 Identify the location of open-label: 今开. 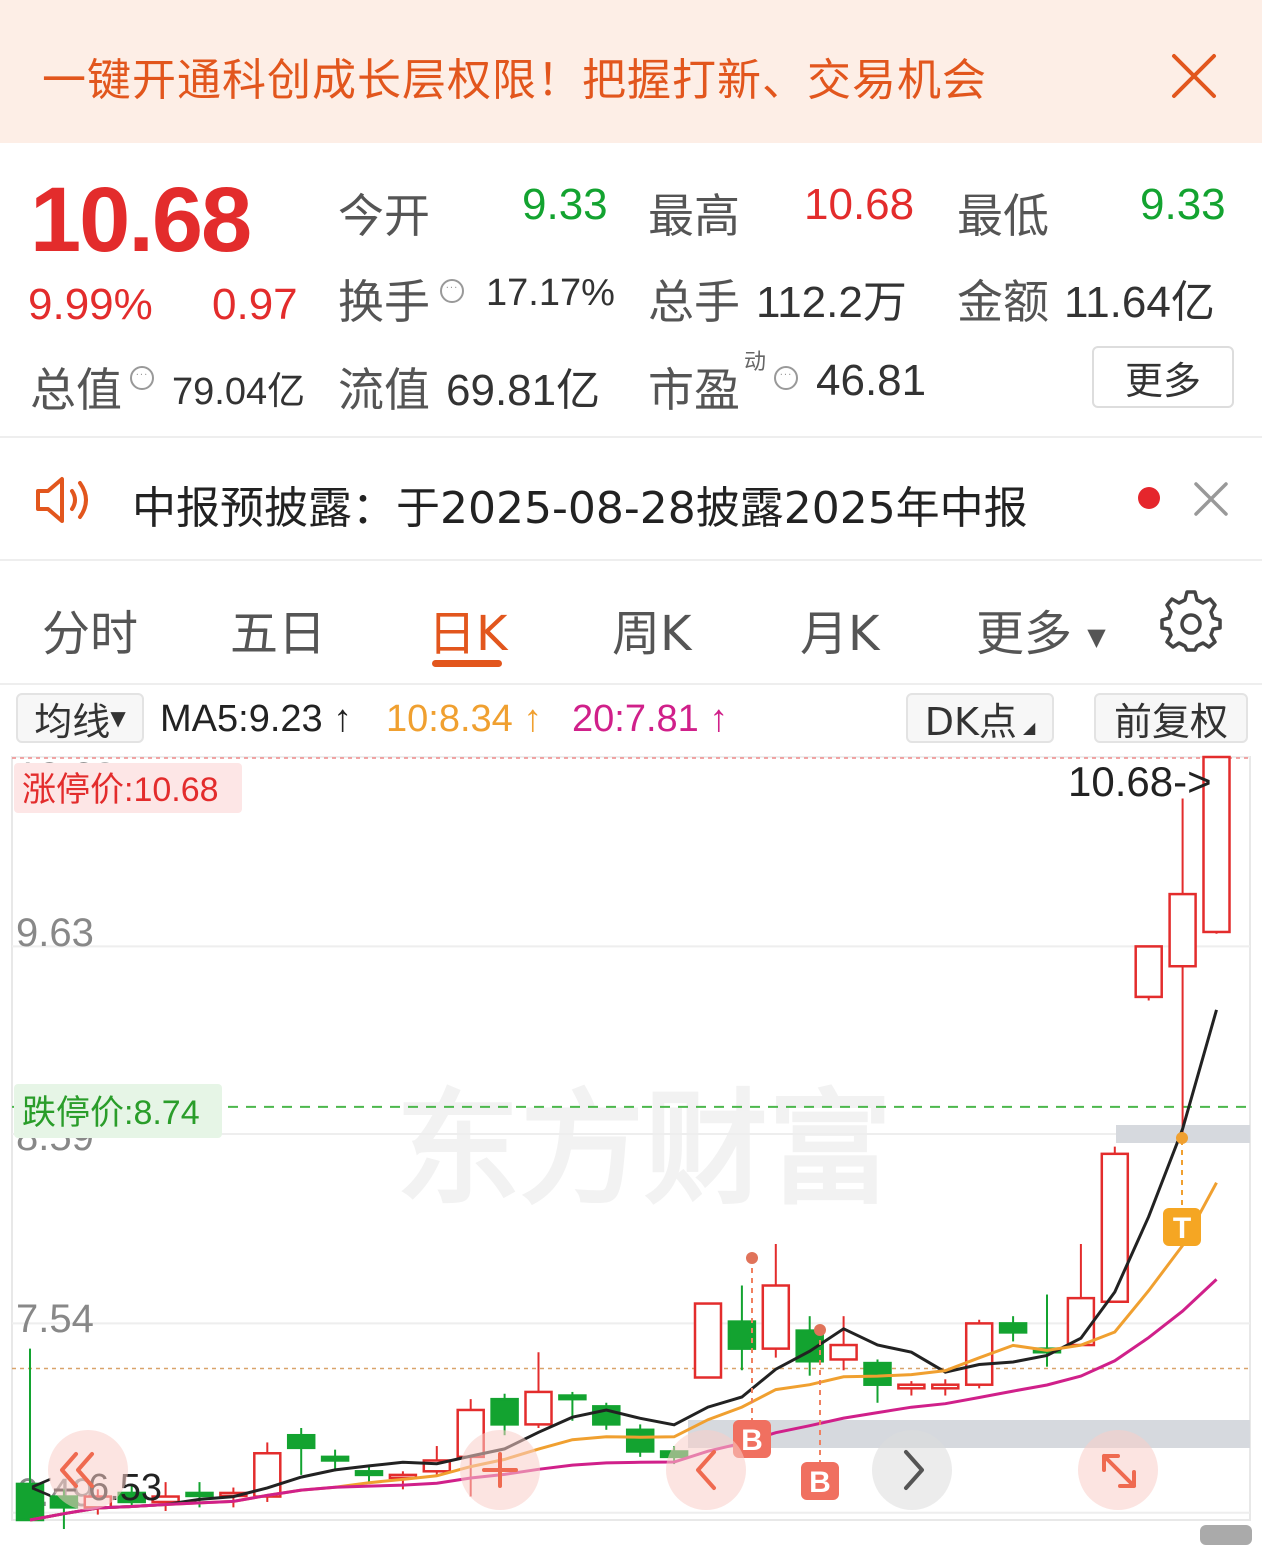
(384, 216).